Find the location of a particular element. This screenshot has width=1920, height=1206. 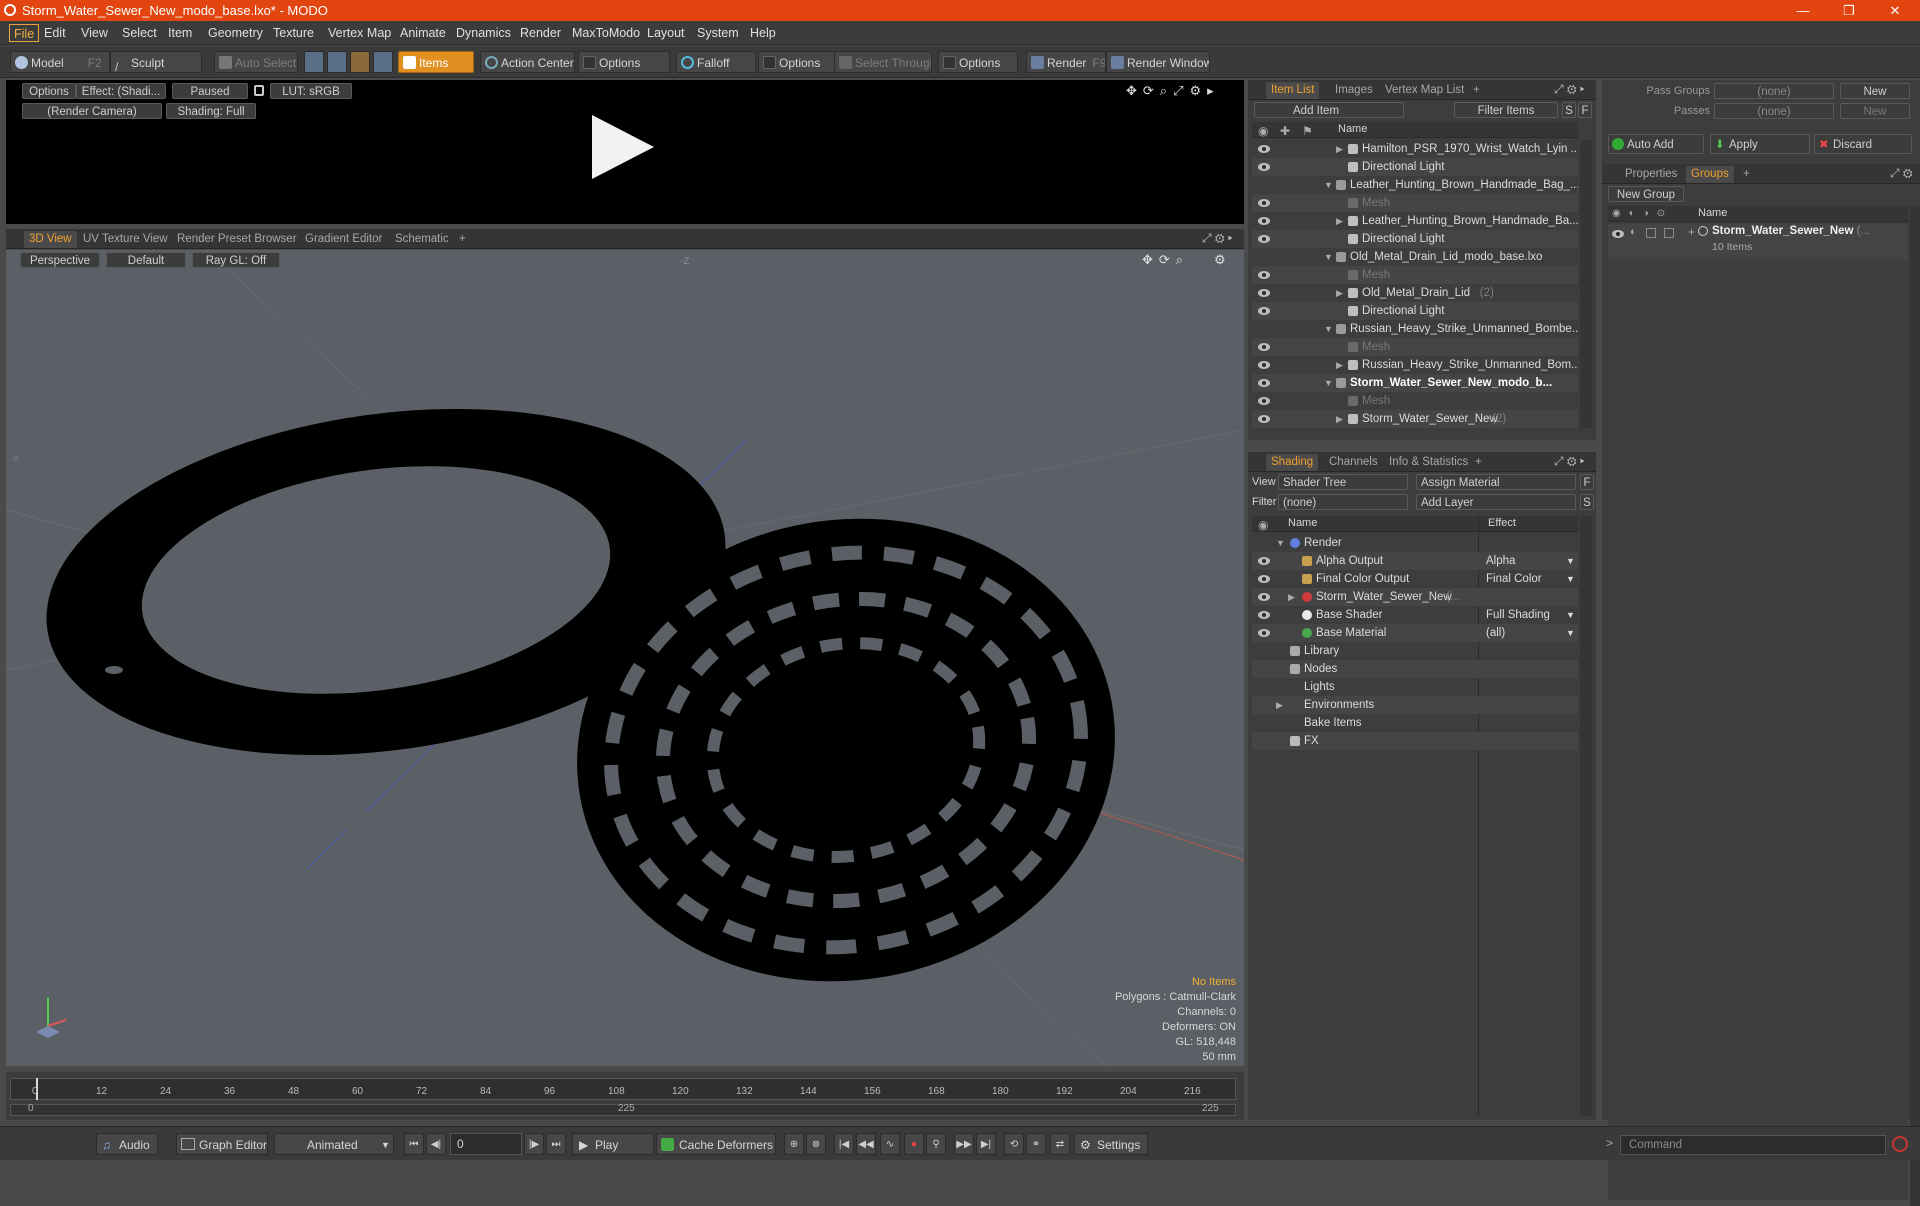

menu-maxtomodo: MaxToModo is located at coordinates (606, 33).